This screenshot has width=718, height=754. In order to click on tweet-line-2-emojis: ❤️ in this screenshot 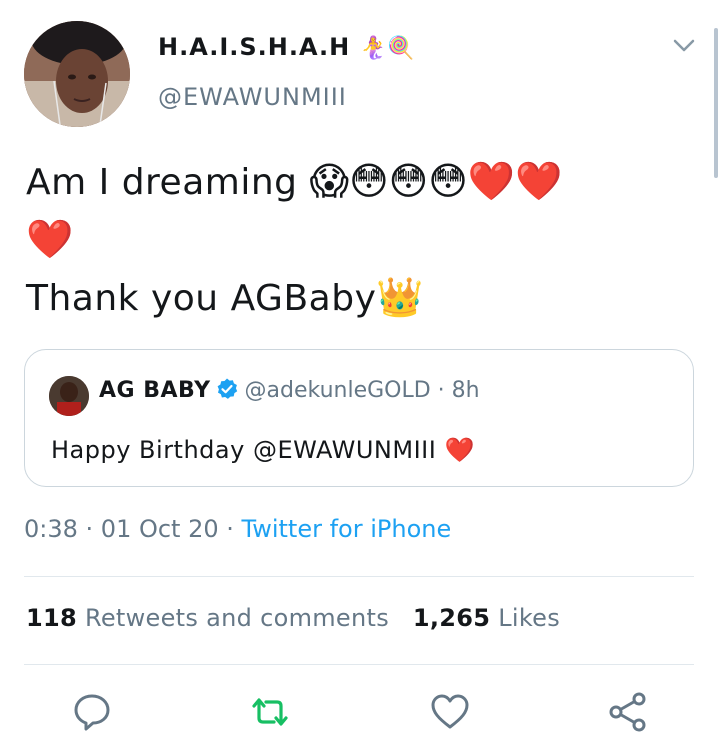, I will do `click(50, 239)`.